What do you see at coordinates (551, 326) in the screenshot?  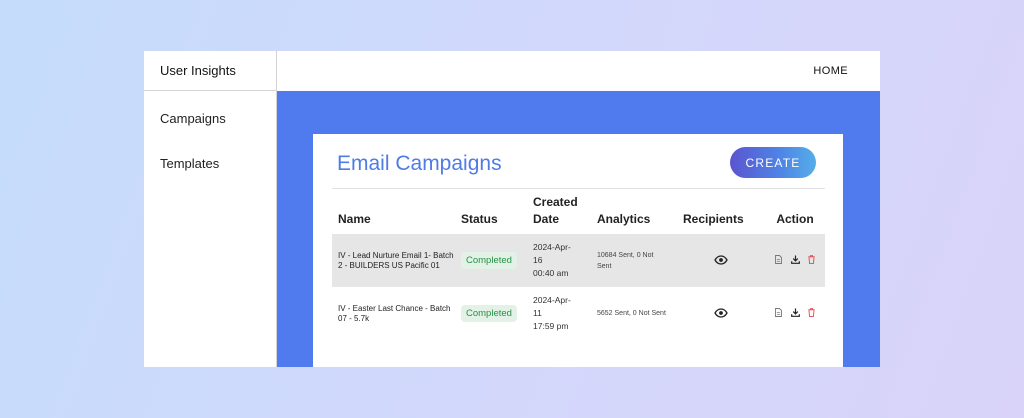 I see `created-date-line3: 17:59 pm` at bounding box center [551, 326].